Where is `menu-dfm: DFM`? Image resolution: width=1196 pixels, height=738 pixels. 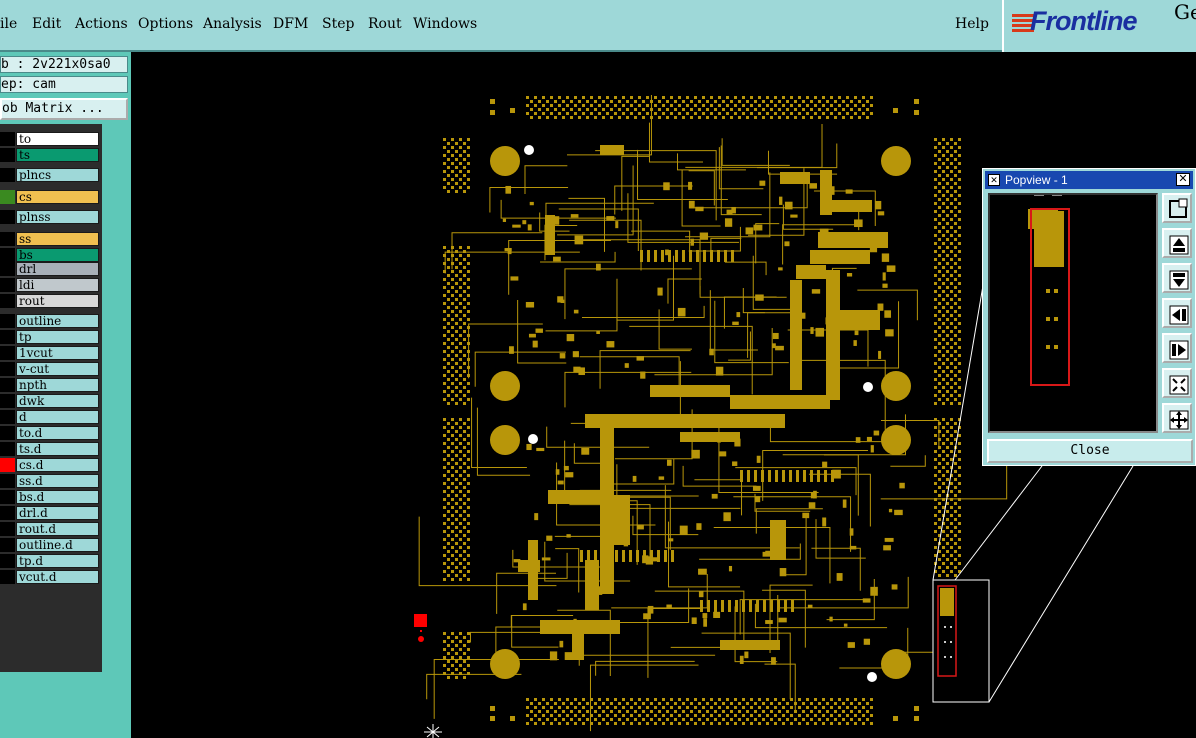 menu-dfm: DFM is located at coordinates (290, 24).